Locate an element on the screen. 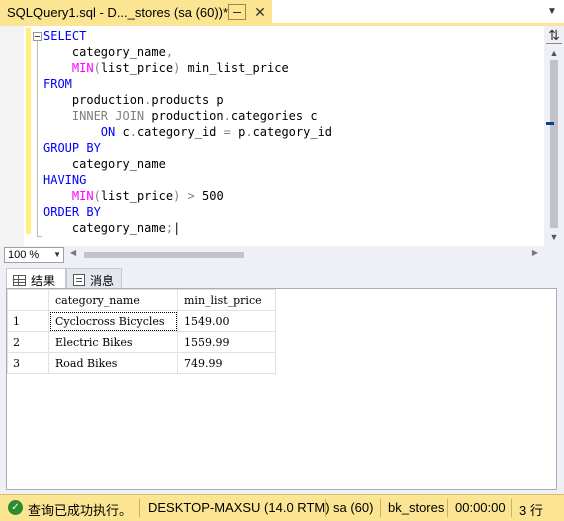 The height and width of the screenshot is (521, 564). message-icon is located at coordinates (79, 280).